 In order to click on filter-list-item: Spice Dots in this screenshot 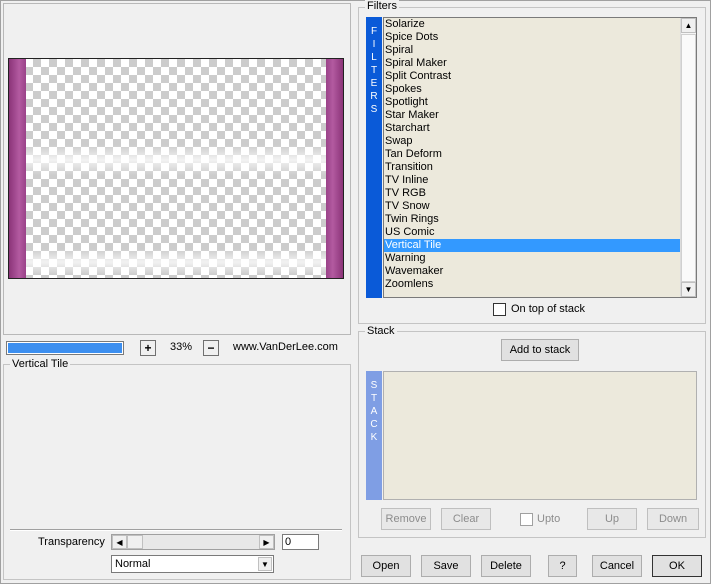, I will do `click(532, 37)`.